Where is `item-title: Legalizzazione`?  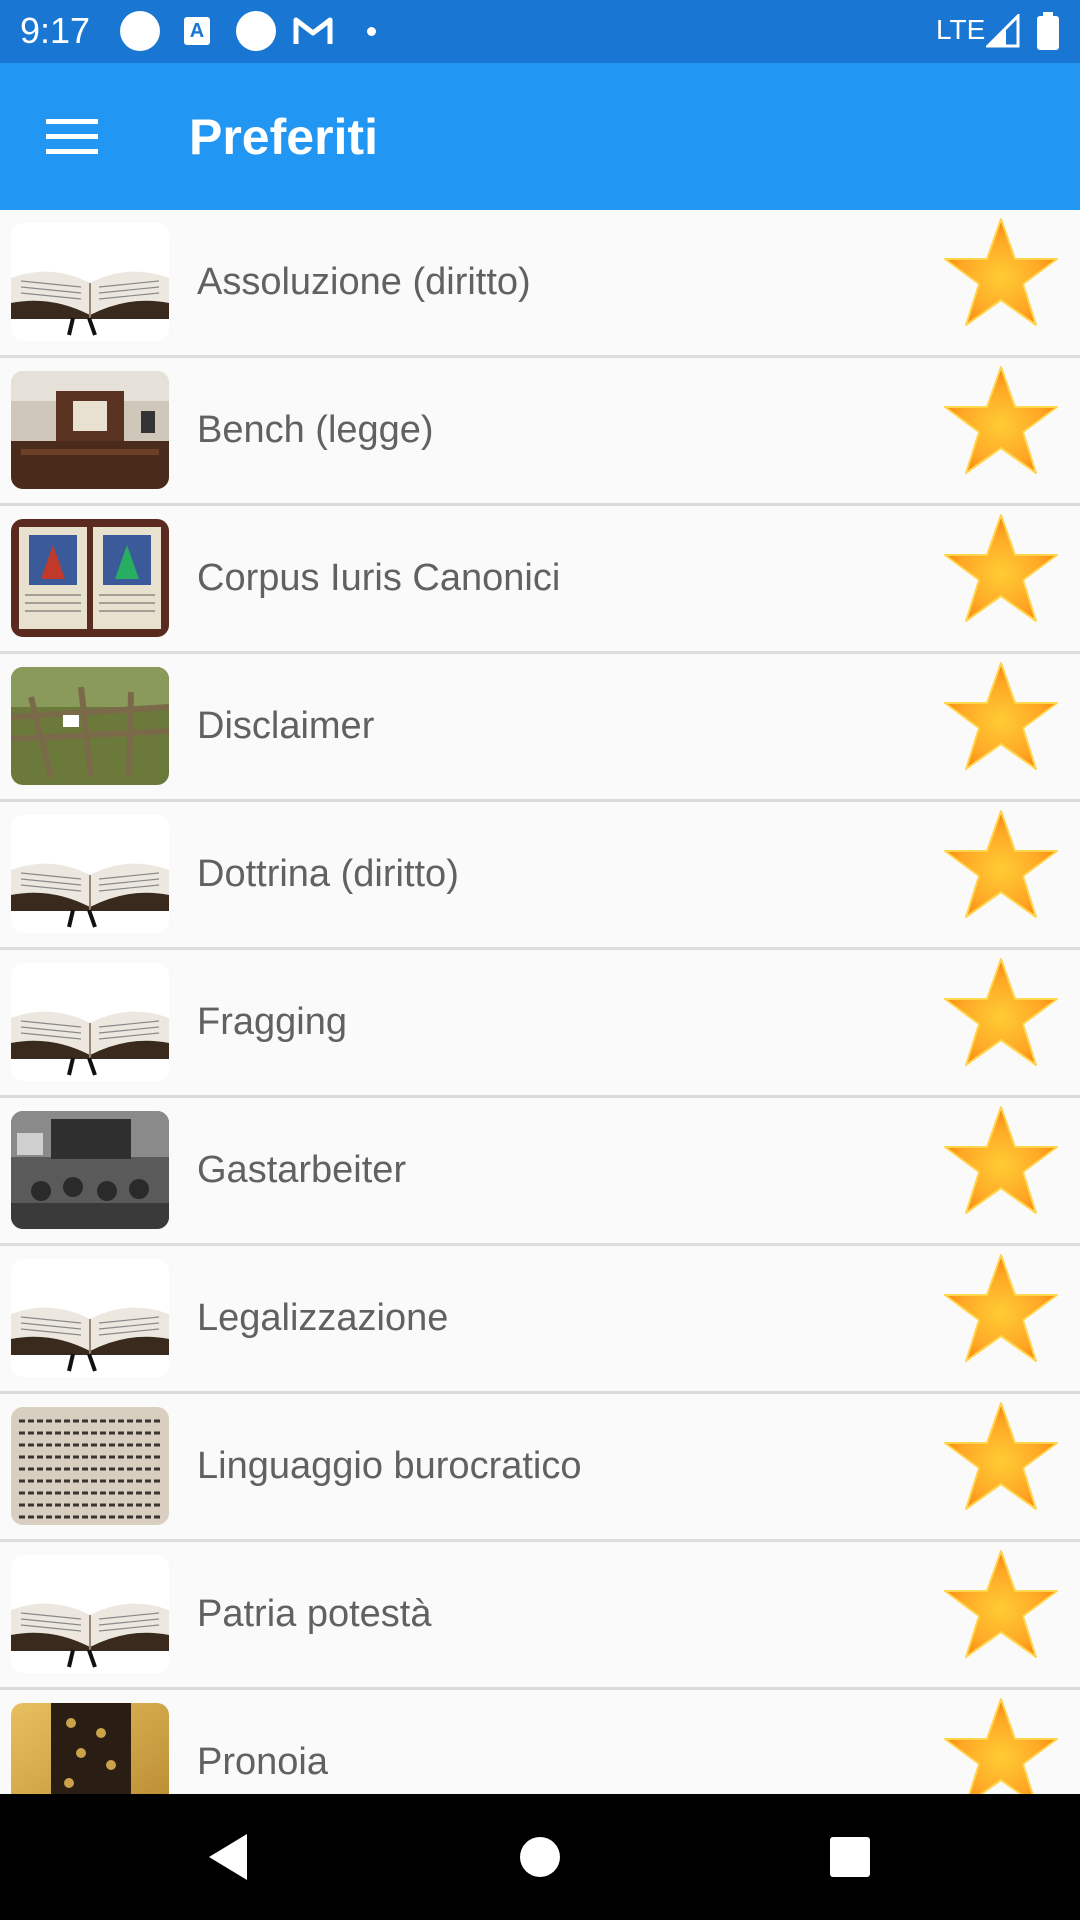 item-title: Legalizzazione is located at coordinates (323, 1318).